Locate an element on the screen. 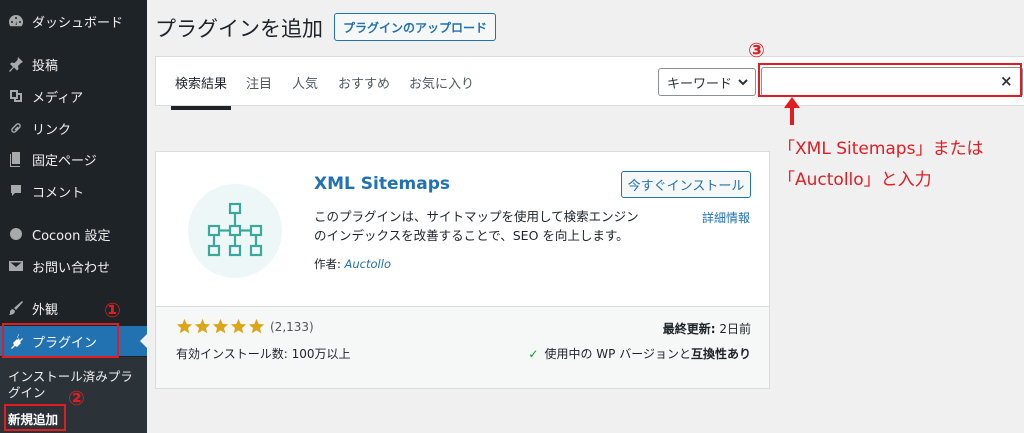 This screenshot has height=433, width=1024. annotation-box-add-new is located at coordinates (35, 417).